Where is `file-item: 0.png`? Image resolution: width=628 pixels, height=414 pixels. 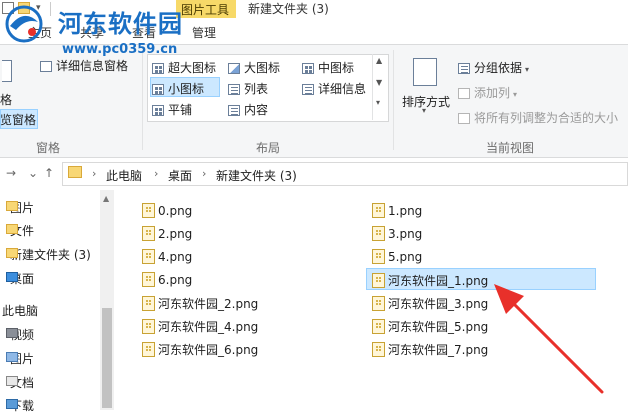 file-item: 0.png is located at coordinates (167, 213).